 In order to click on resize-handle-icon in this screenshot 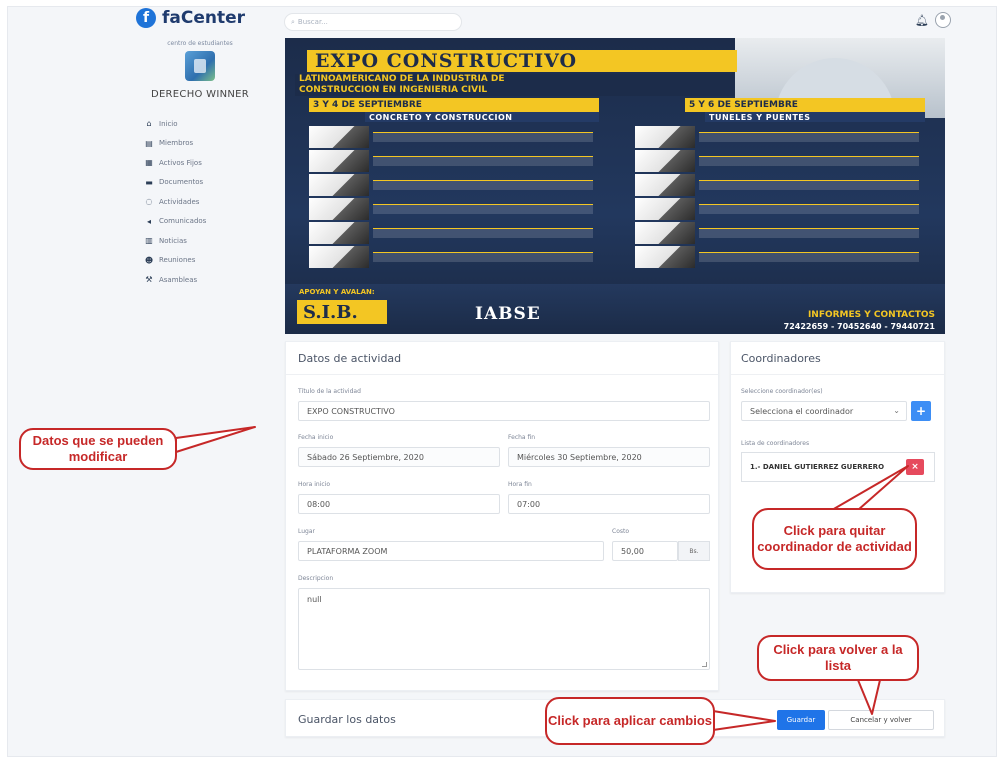, I will do `click(704, 664)`.